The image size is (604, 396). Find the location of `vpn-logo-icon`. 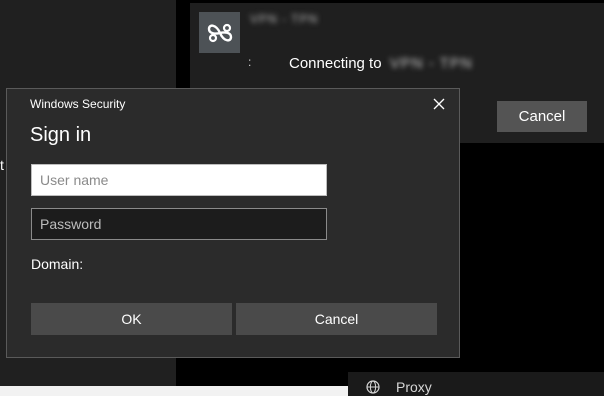

vpn-logo-icon is located at coordinates (219, 32).